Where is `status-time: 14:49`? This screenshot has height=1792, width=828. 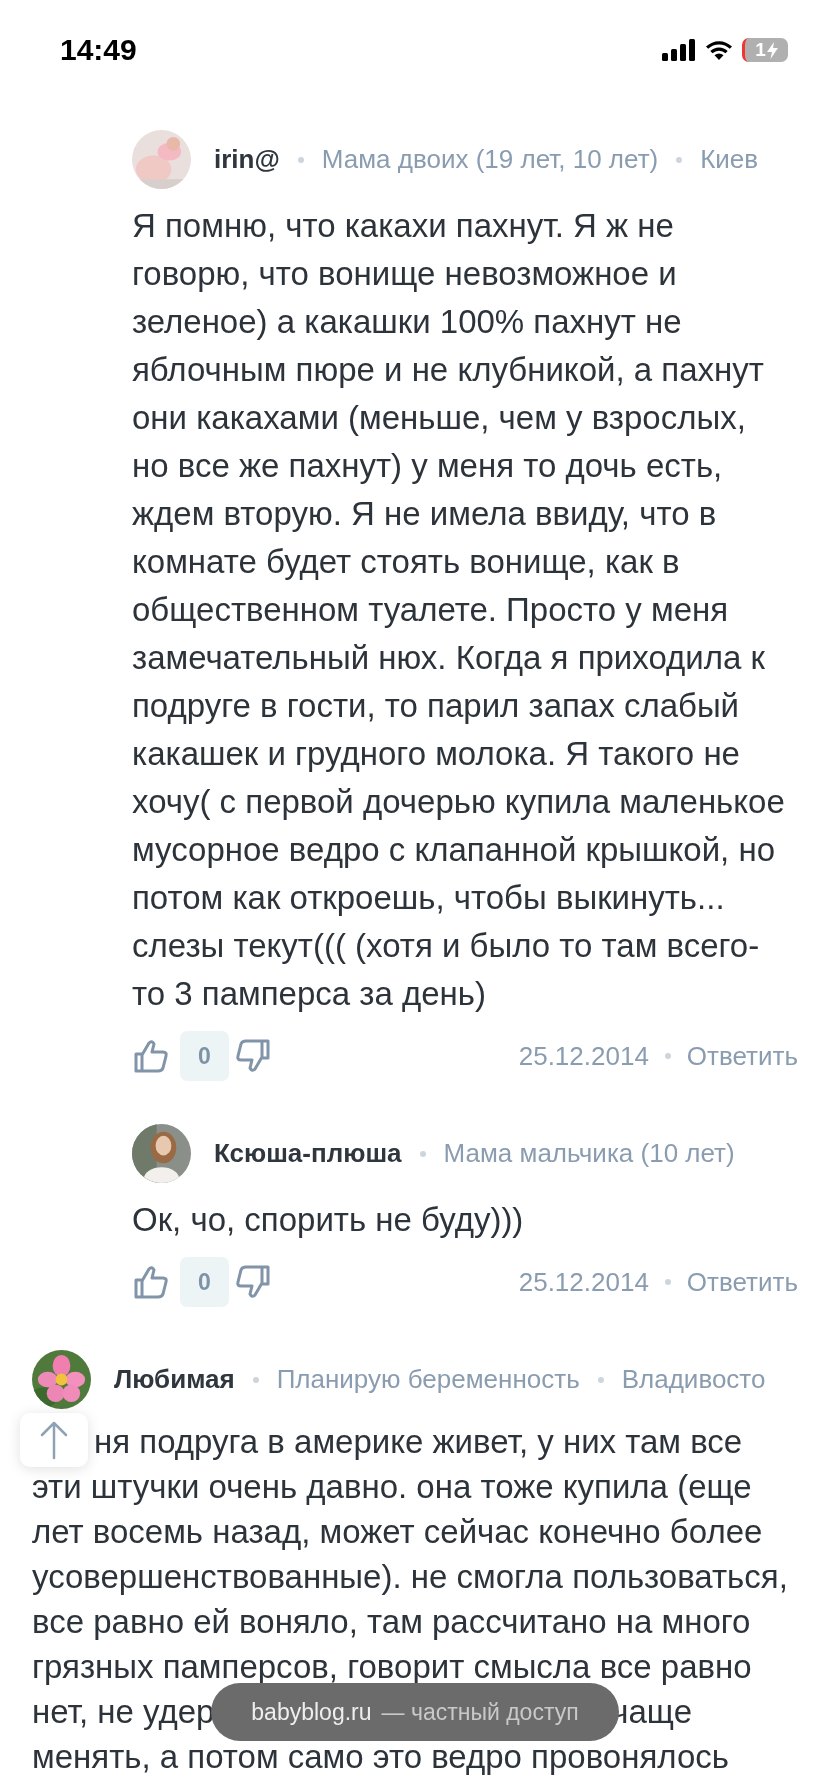 status-time: 14:49 is located at coordinates (98, 50).